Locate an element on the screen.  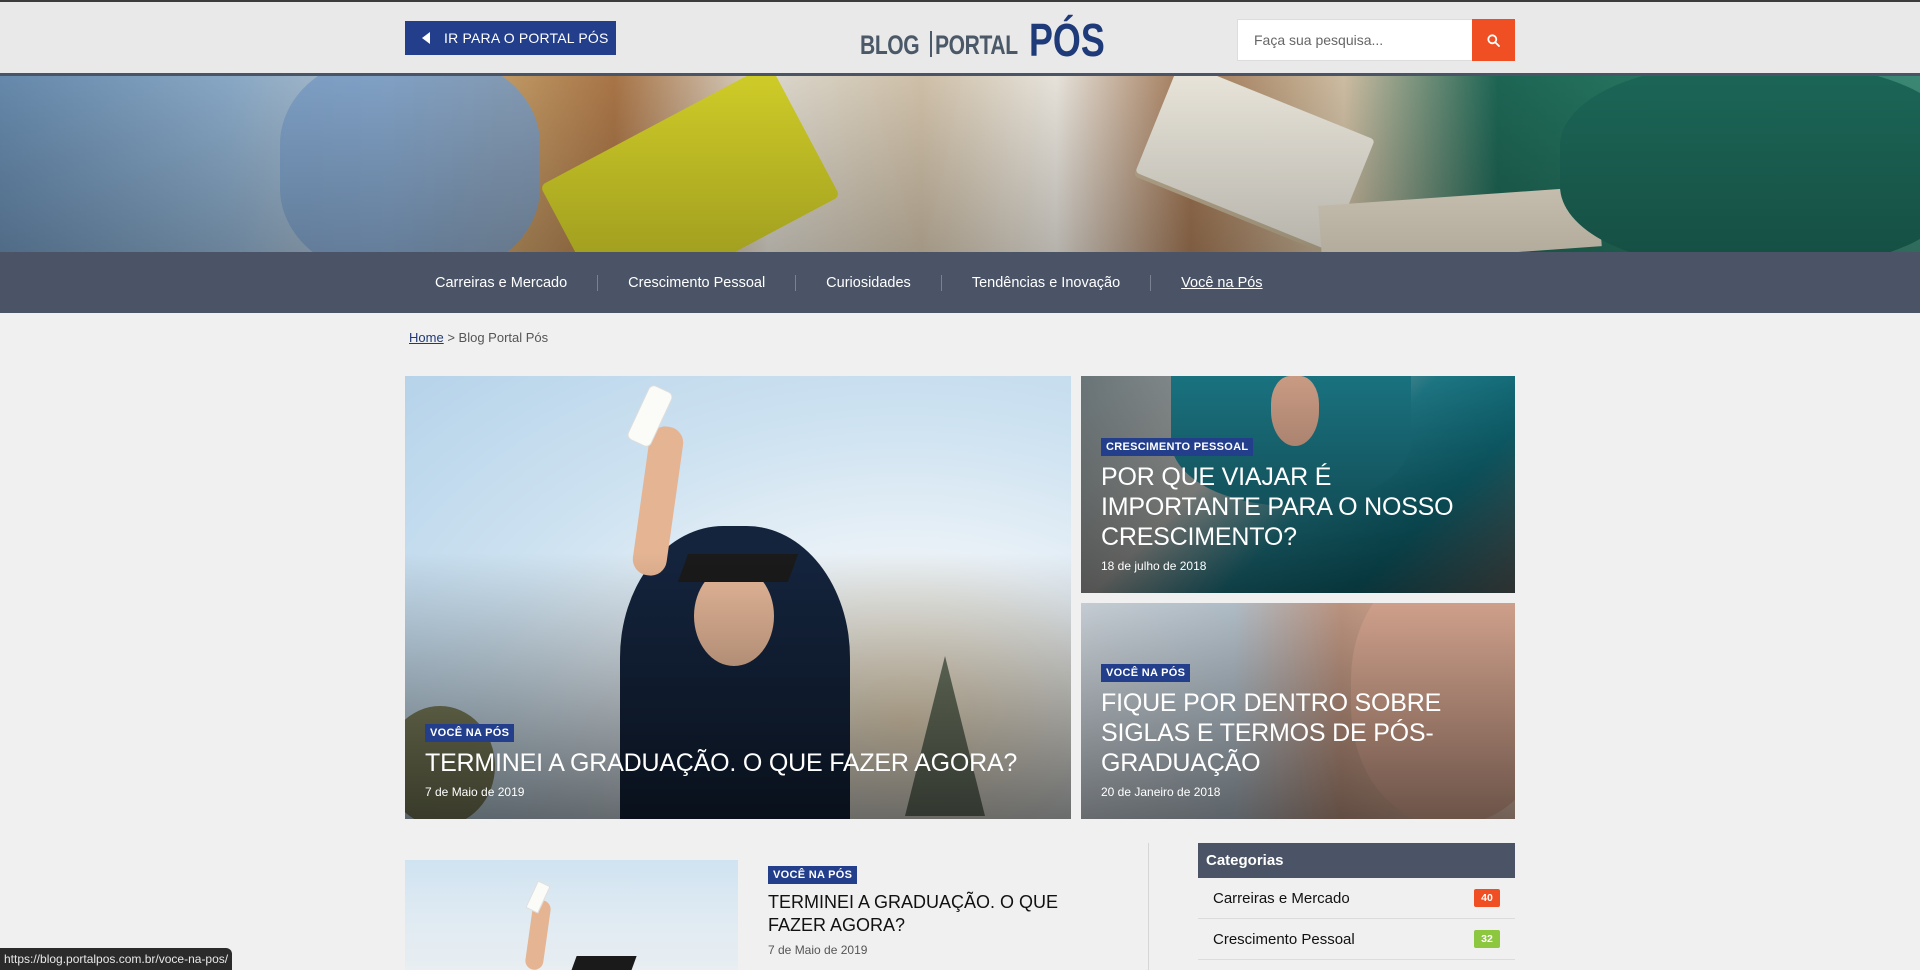
search-bar is located at coordinates (1376, 40).